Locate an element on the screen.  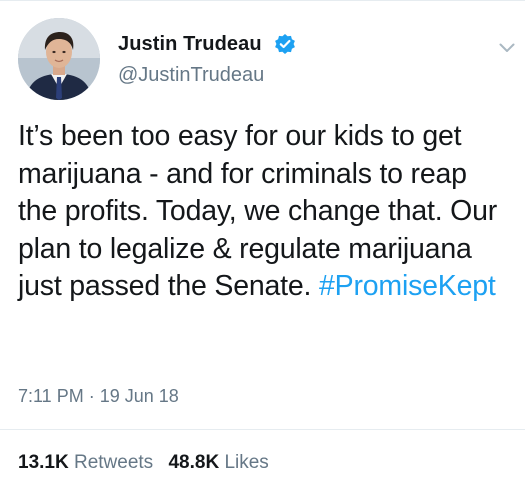
tweet-timestamp: 7:11 PM · 19 Jun 18 is located at coordinates (98, 396).